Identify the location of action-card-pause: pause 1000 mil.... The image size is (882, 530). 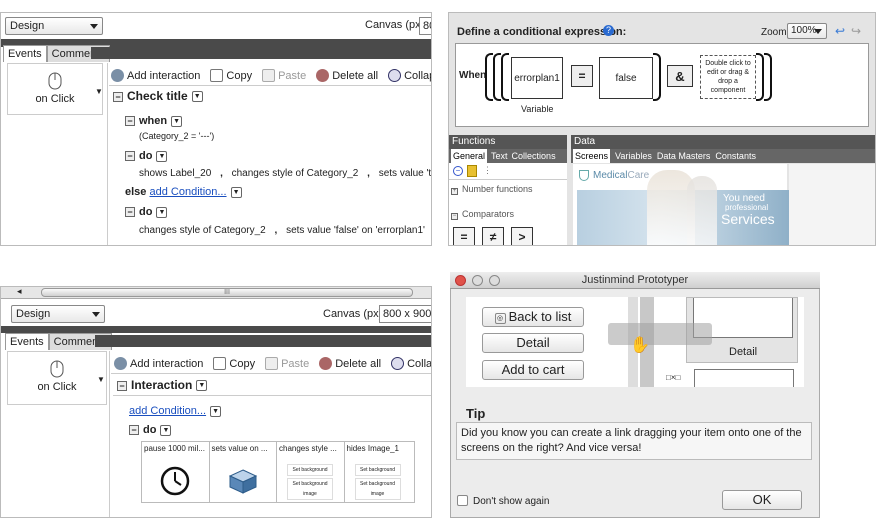
(176, 472).